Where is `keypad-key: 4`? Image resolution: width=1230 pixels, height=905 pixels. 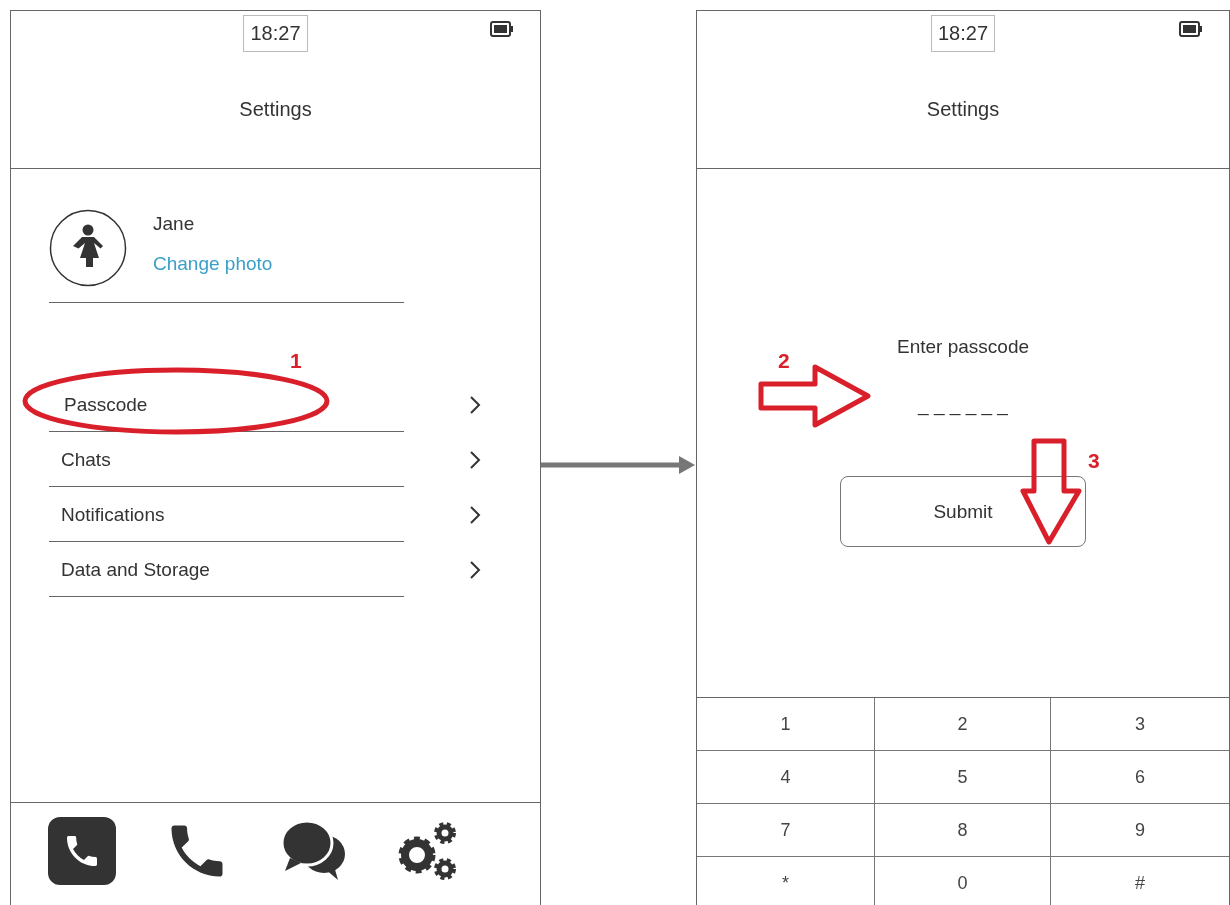
keypad-key: 4 is located at coordinates (786, 777).